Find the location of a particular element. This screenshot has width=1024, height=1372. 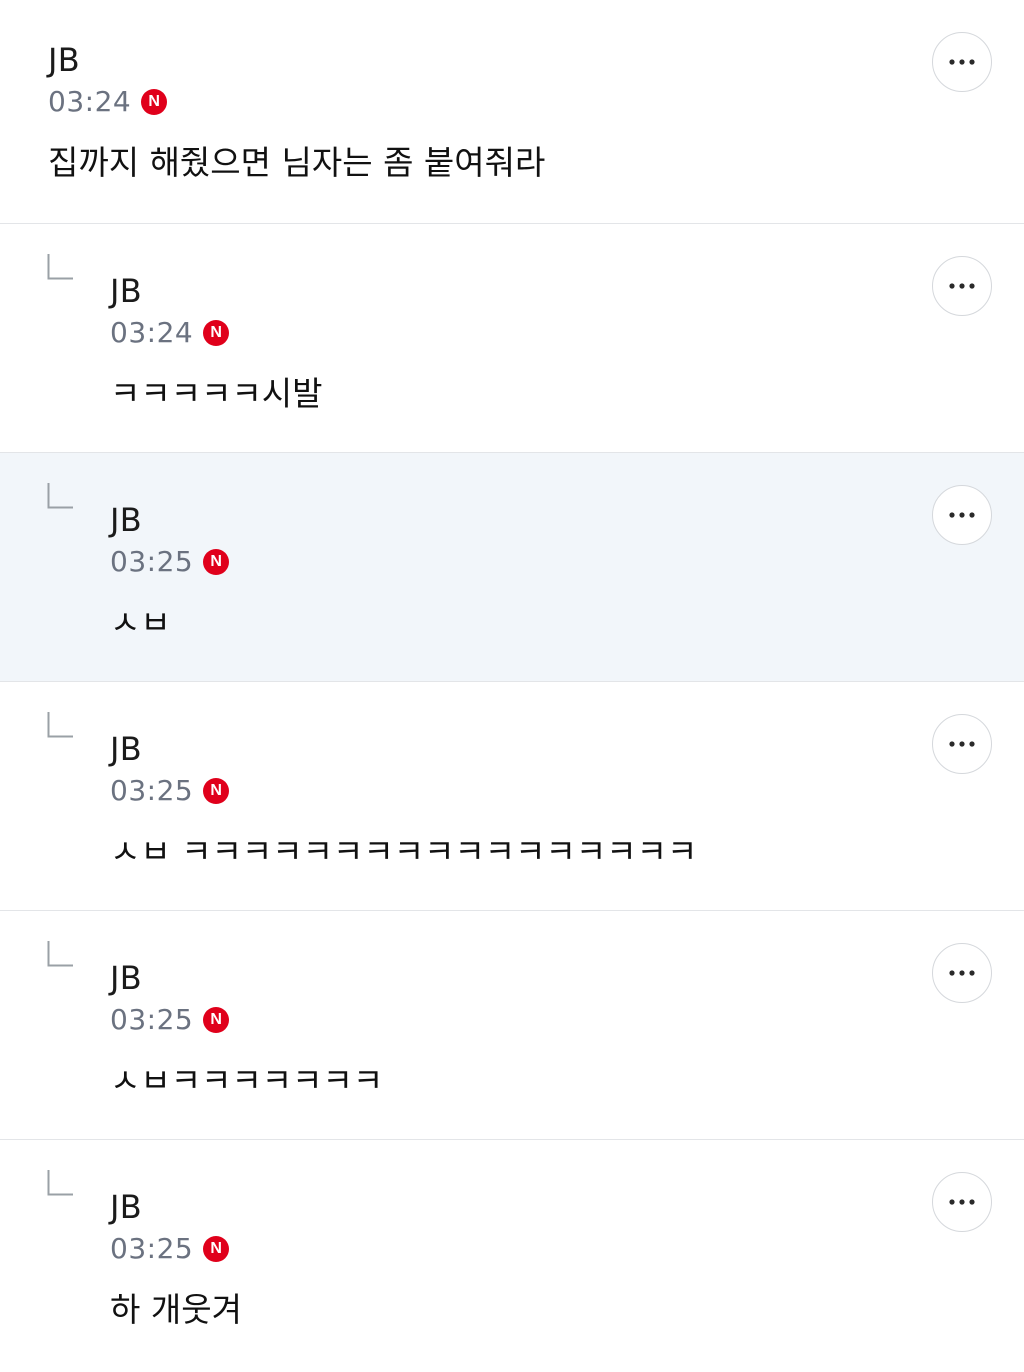

comment-content: JB 03:25 N 하 개웃겨 is located at coordinates (507, 1261).